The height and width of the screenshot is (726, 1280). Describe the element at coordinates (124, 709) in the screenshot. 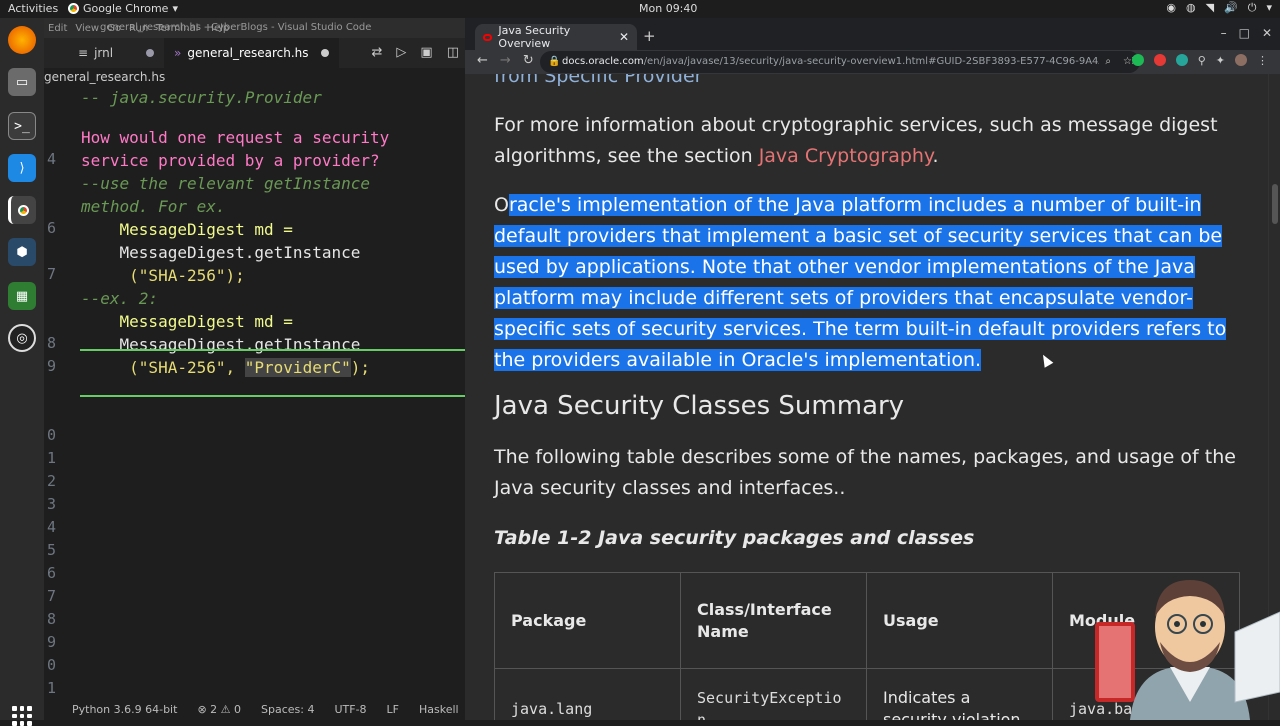

I see `python-interpreter: Python 3.6.9 64-bit` at that location.